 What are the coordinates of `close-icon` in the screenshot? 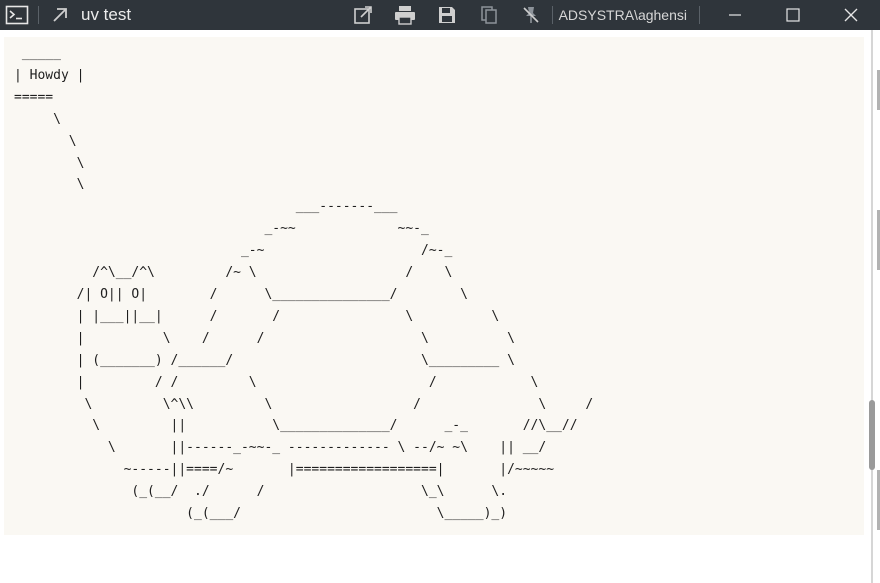 It's located at (851, 15).